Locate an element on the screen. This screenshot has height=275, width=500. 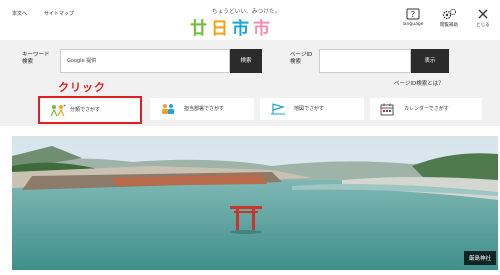
calendar-search-label: カレンダーでさがす is located at coordinates (426, 109).